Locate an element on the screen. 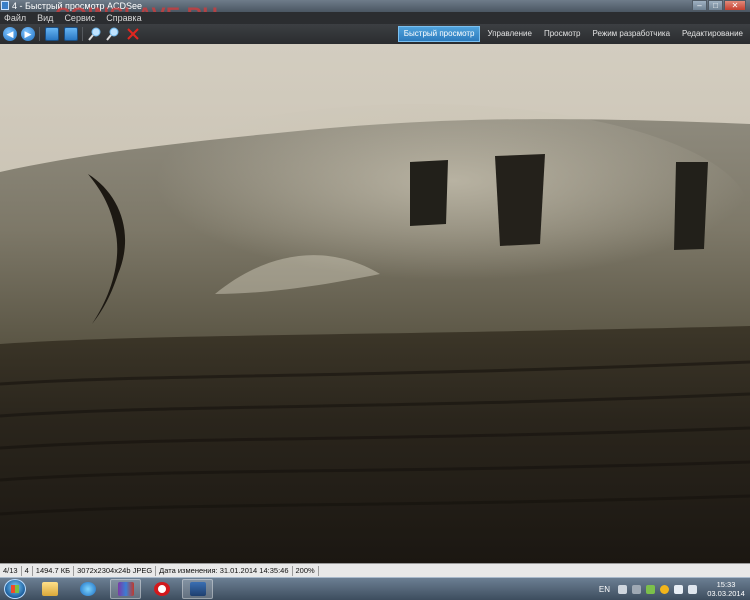 This screenshot has width=750, height=600. copy-icon is located at coordinates (71, 34).